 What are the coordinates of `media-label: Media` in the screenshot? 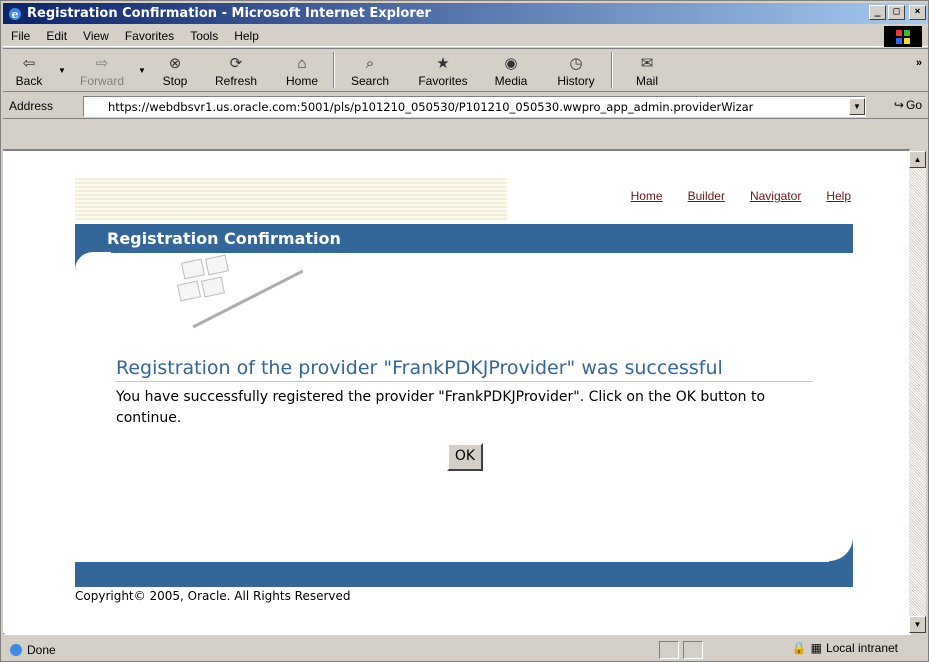 It's located at (511, 81).